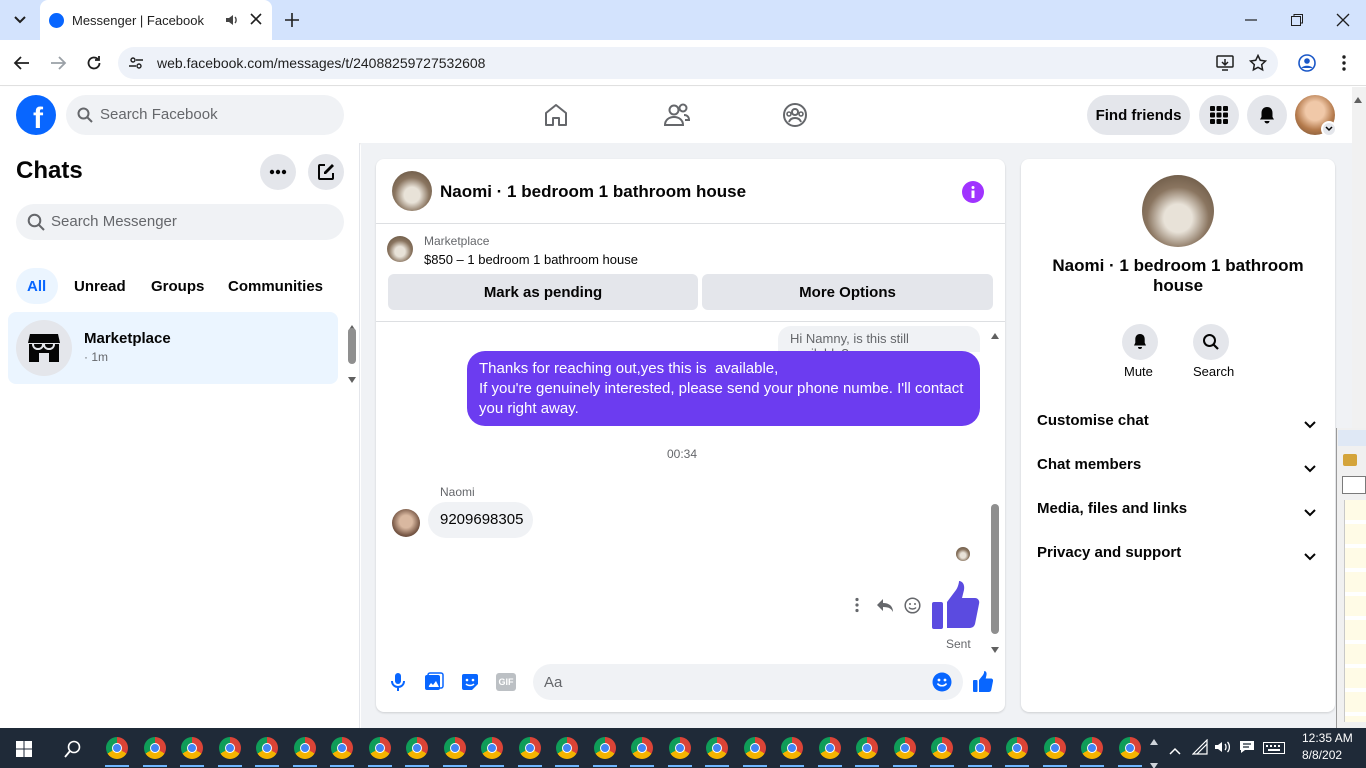 The image size is (1366, 768). I want to click on listing-thumbnail, so click(400, 249).